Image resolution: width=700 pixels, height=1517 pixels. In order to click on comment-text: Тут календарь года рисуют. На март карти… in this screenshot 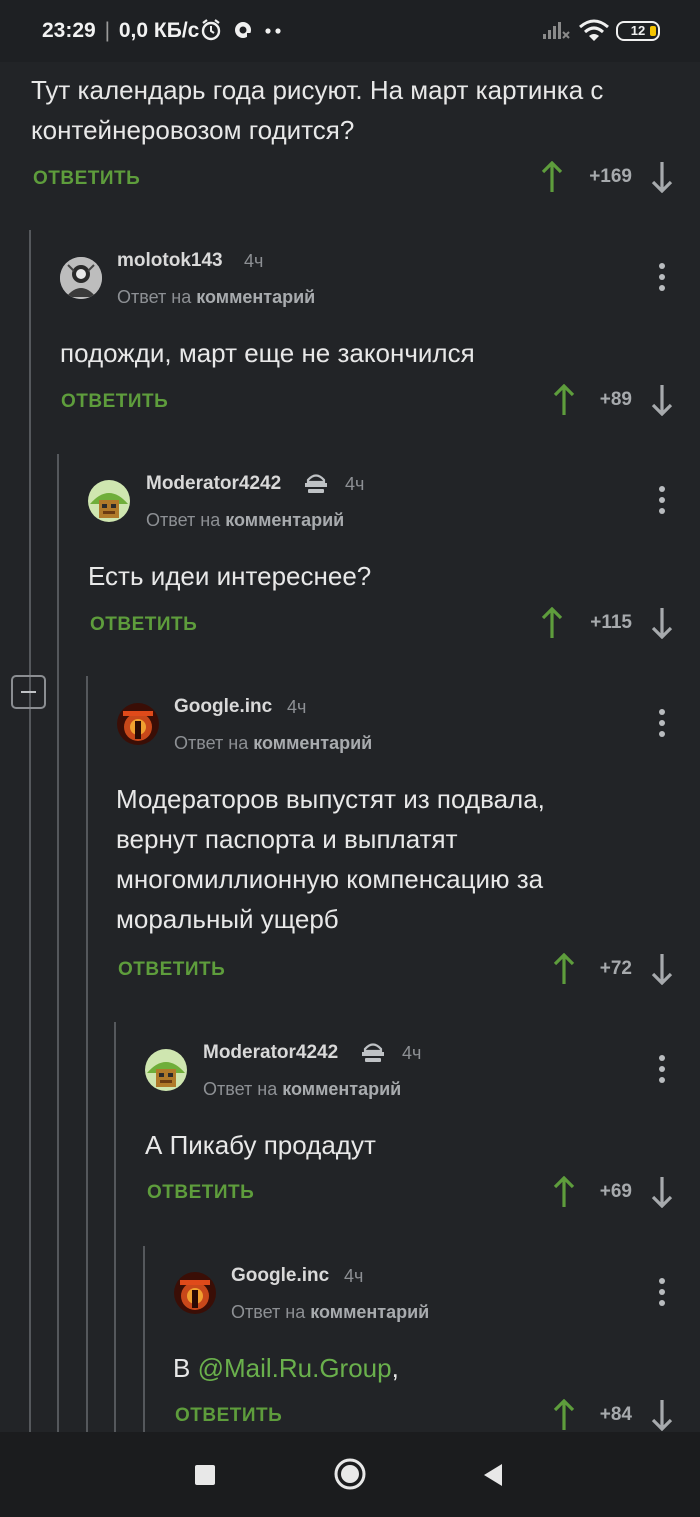, I will do `click(317, 110)`.